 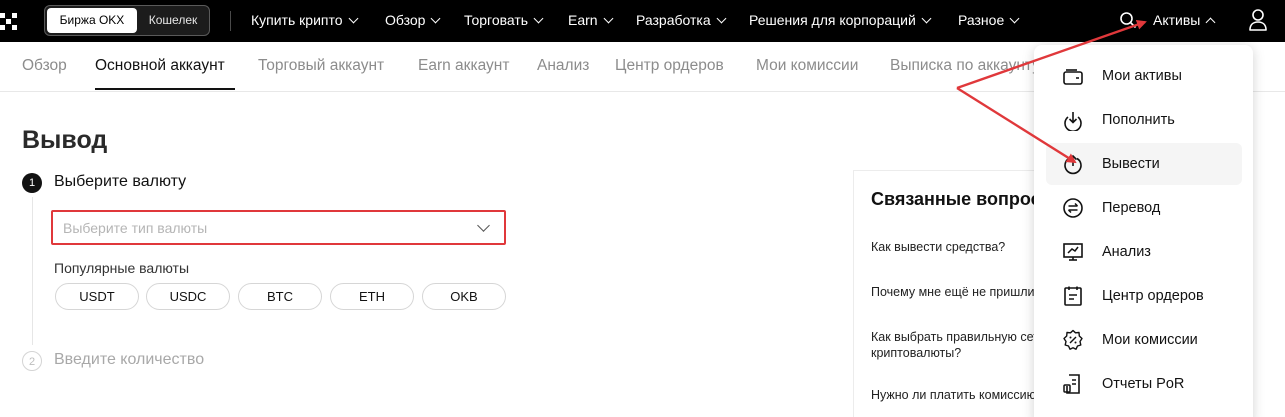 What do you see at coordinates (1138, 120) in the screenshot?
I see `menu-item-label: Пополнить` at bounding box center [1138, 120].